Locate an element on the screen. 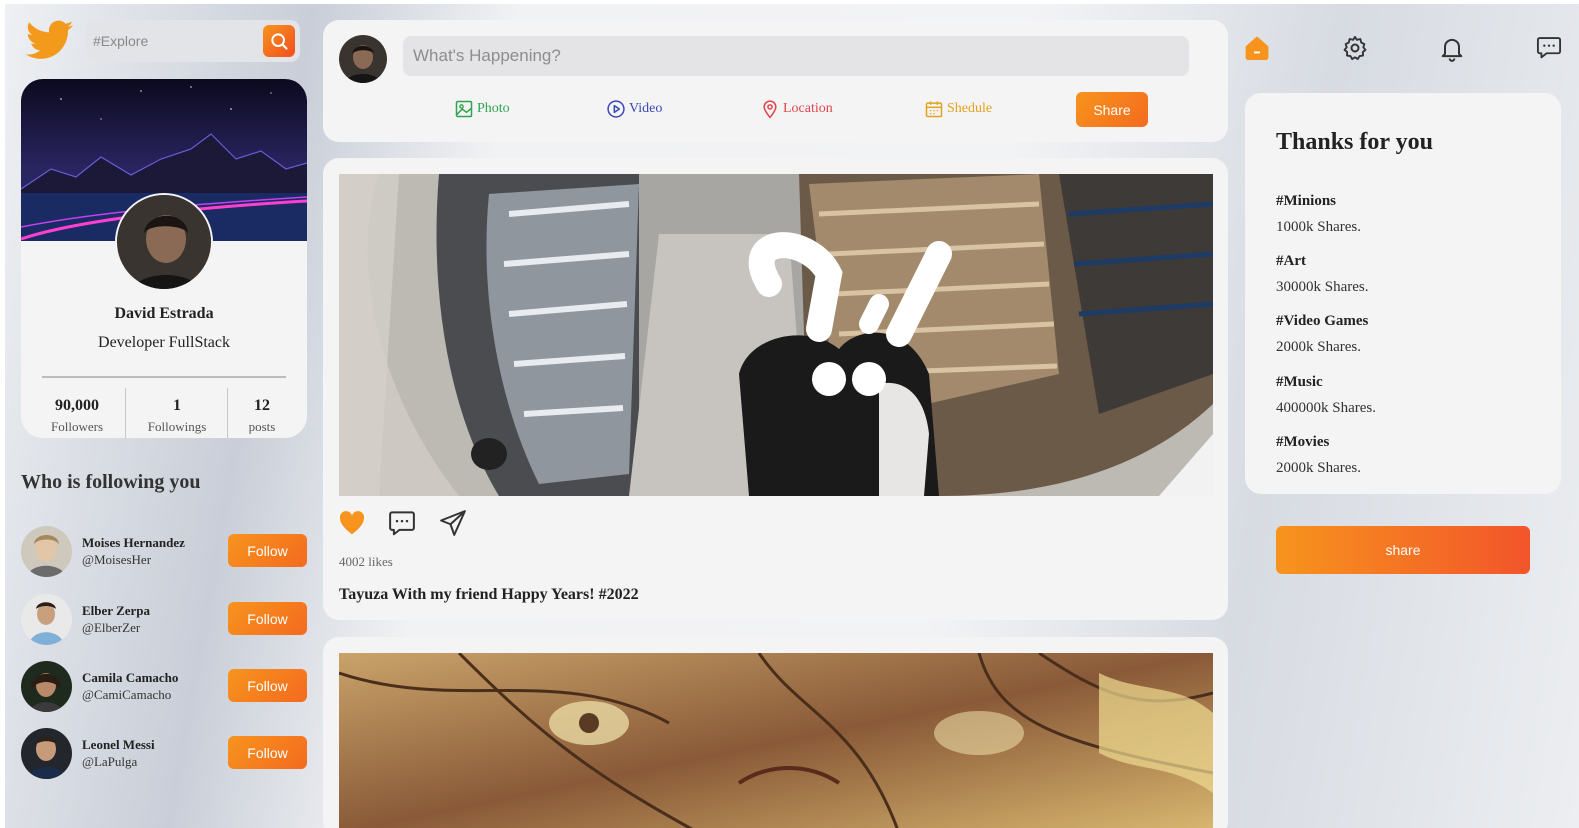  trend-count: 400000k Shares. is located at coordinates (1326, 408).